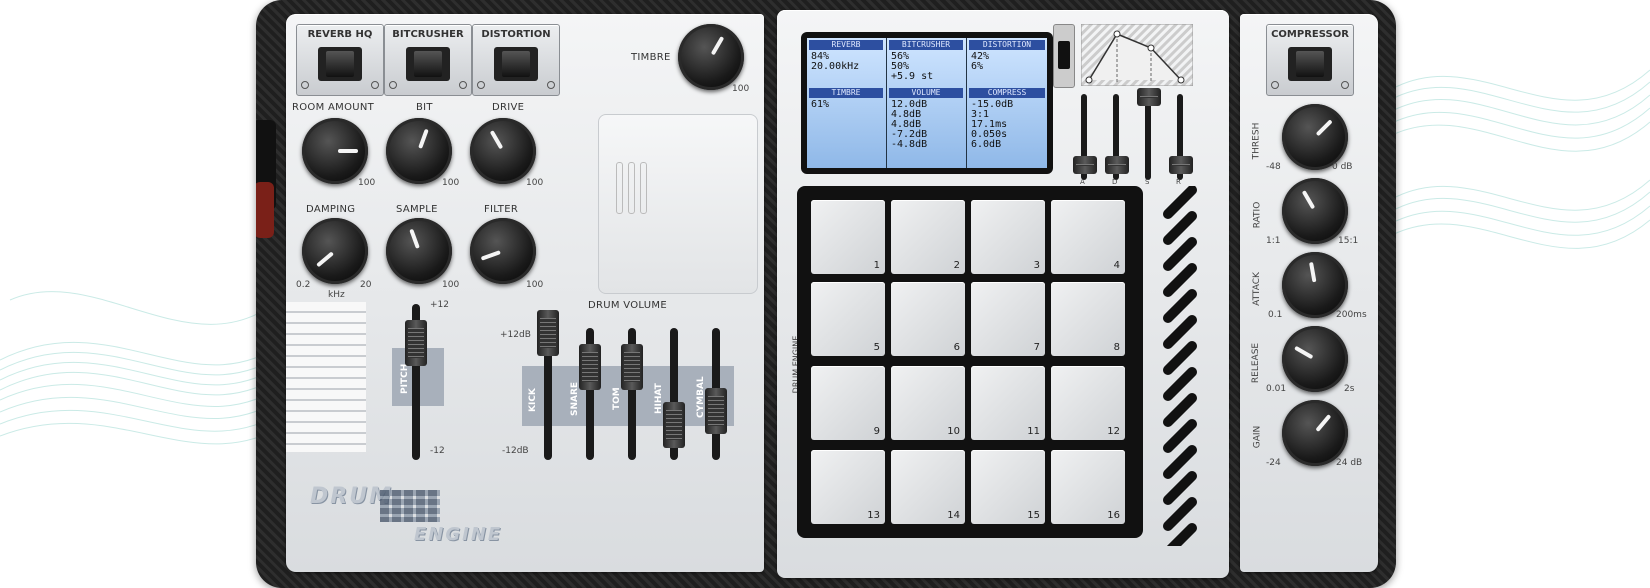 The width and height of the screenshot is (1650, 588). What do you see at coordinates (416, 343) in the screenshot?
I see `pitch-fader` at bounding box center [416, 343].